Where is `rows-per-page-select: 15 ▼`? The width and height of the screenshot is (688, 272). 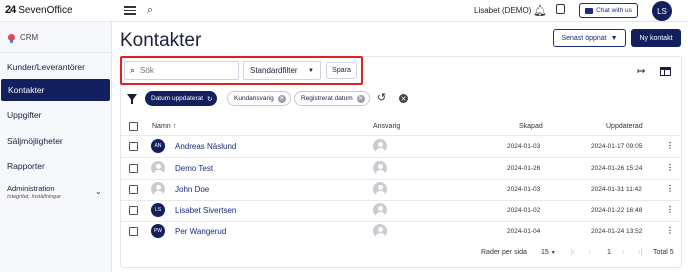 rows-per-page-select: 15 ▼ is located at coordinates (548, 252).